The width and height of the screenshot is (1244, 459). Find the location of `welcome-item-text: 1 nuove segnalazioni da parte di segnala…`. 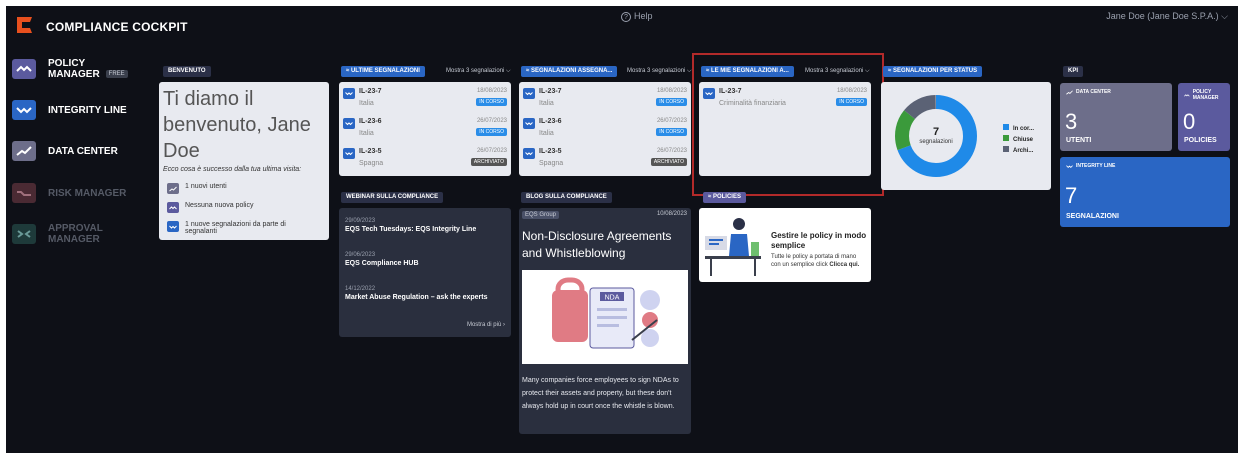

welcome-item-text: 1 nuove segnalazioni da parte di segnala… is located at coordinates (235, 228).